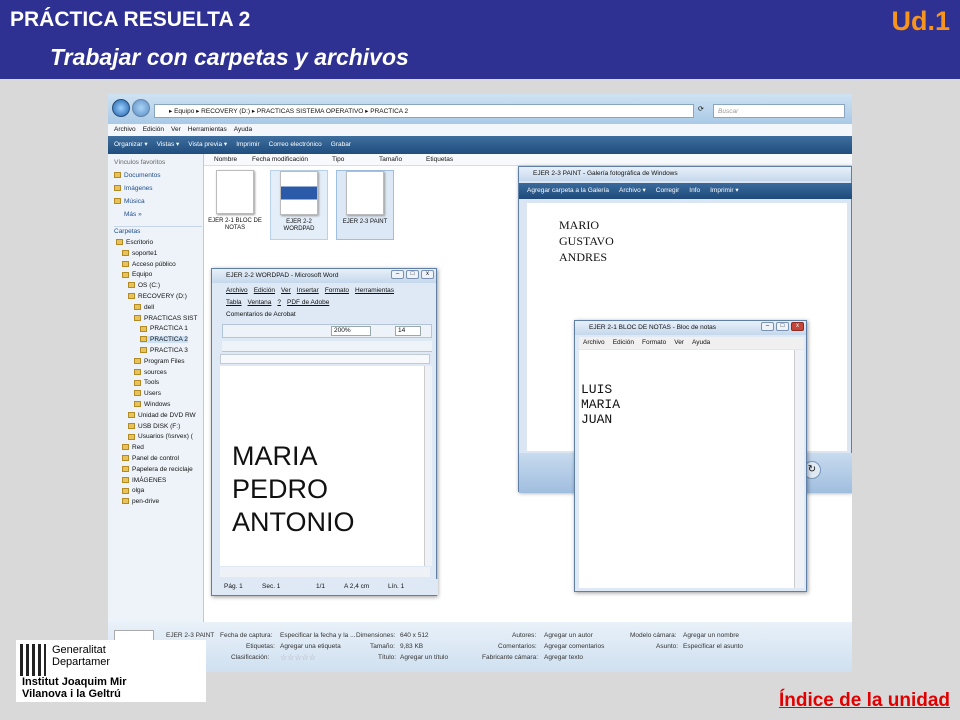 This screenshot has height=720, width=960. Describe the element at coordinates (428, 466) in the screenshot. I see `wordpad-scrollbar` at that location.